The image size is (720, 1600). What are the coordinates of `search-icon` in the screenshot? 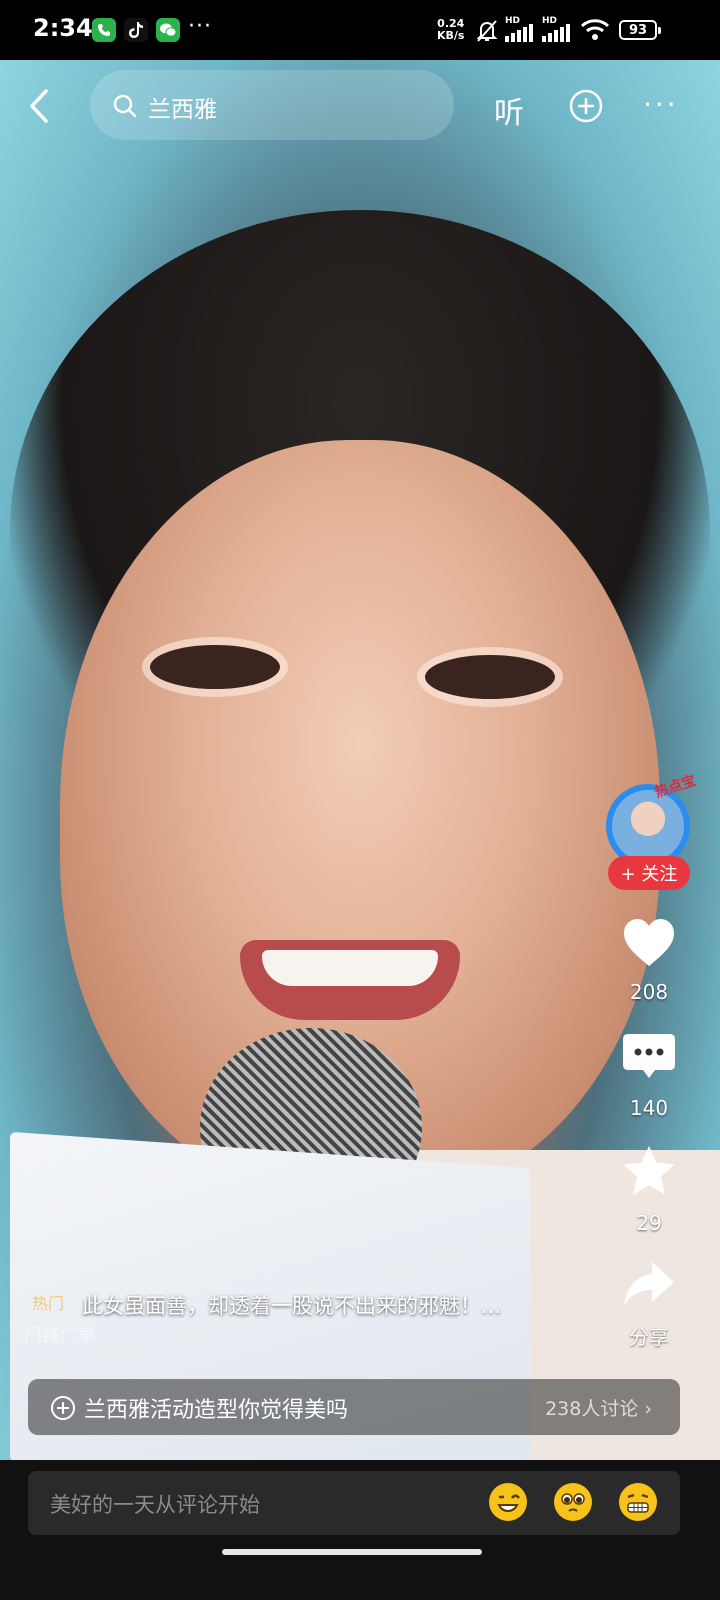 It's located at (125, 106).